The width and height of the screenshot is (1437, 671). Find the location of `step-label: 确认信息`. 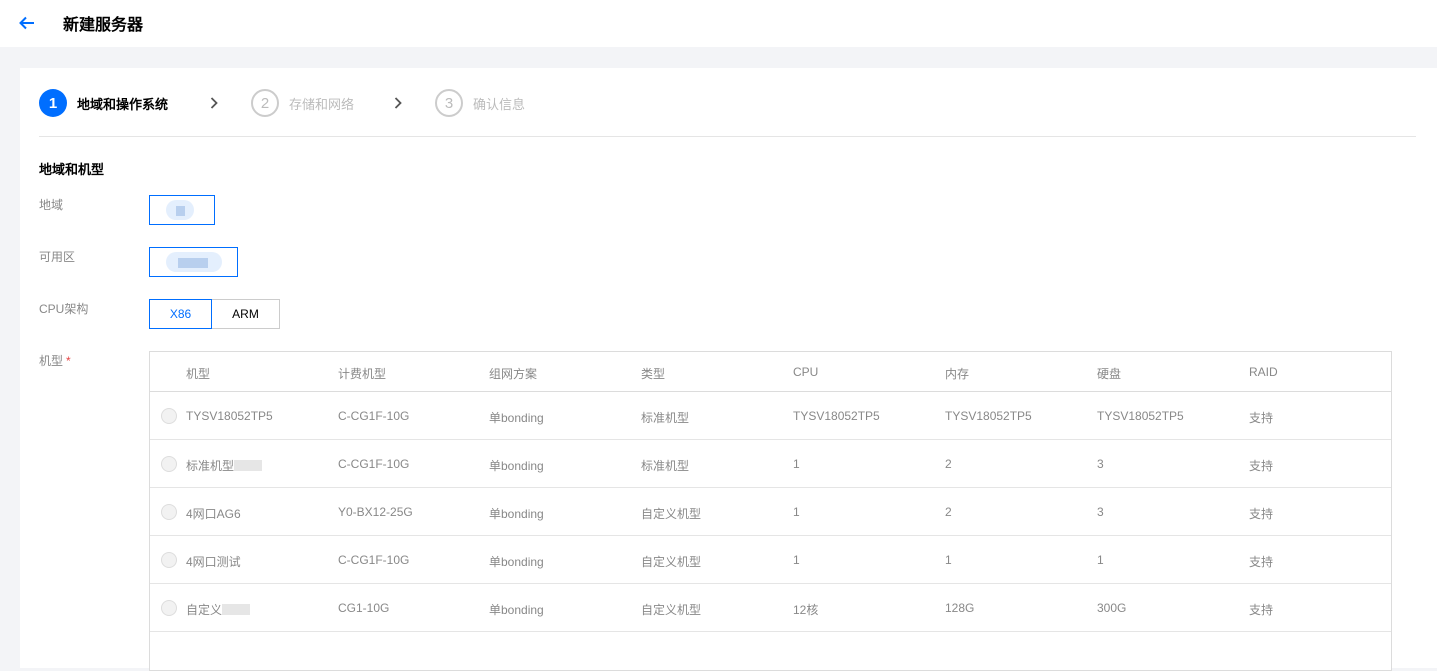

step-label: 确认信息 is located at coordinates (499, 104).